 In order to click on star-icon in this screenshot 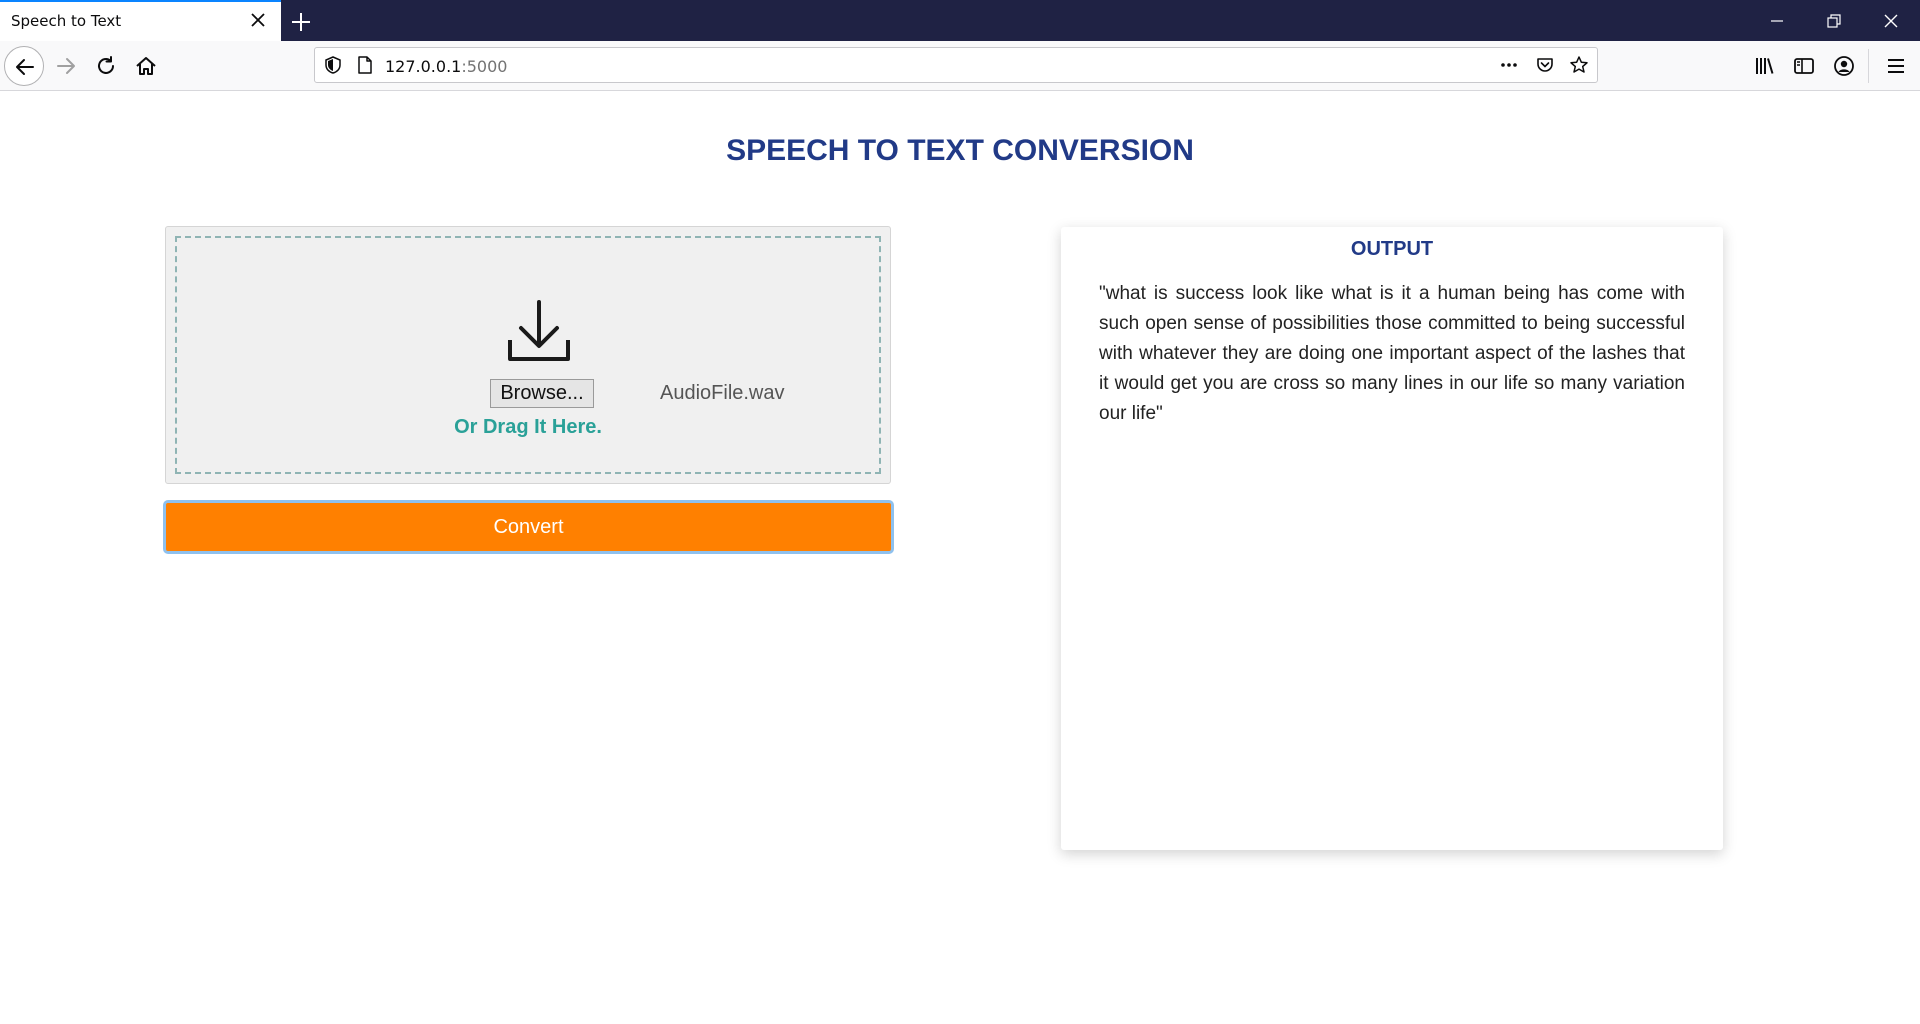, I will do `click(1579, 65)`.